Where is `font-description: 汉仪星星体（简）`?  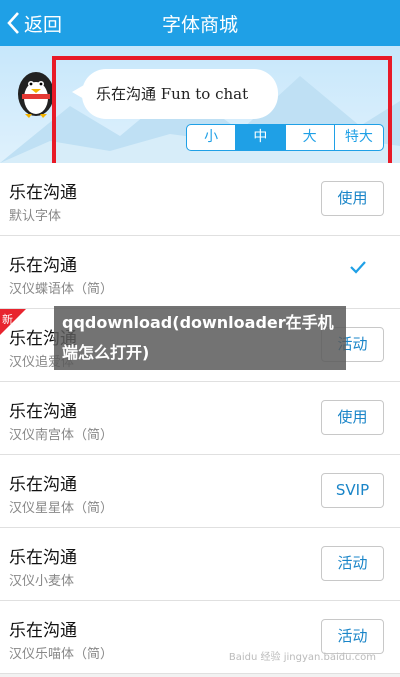 font-description: 汉仪星星体（简） is located at coordinates (61, 508).